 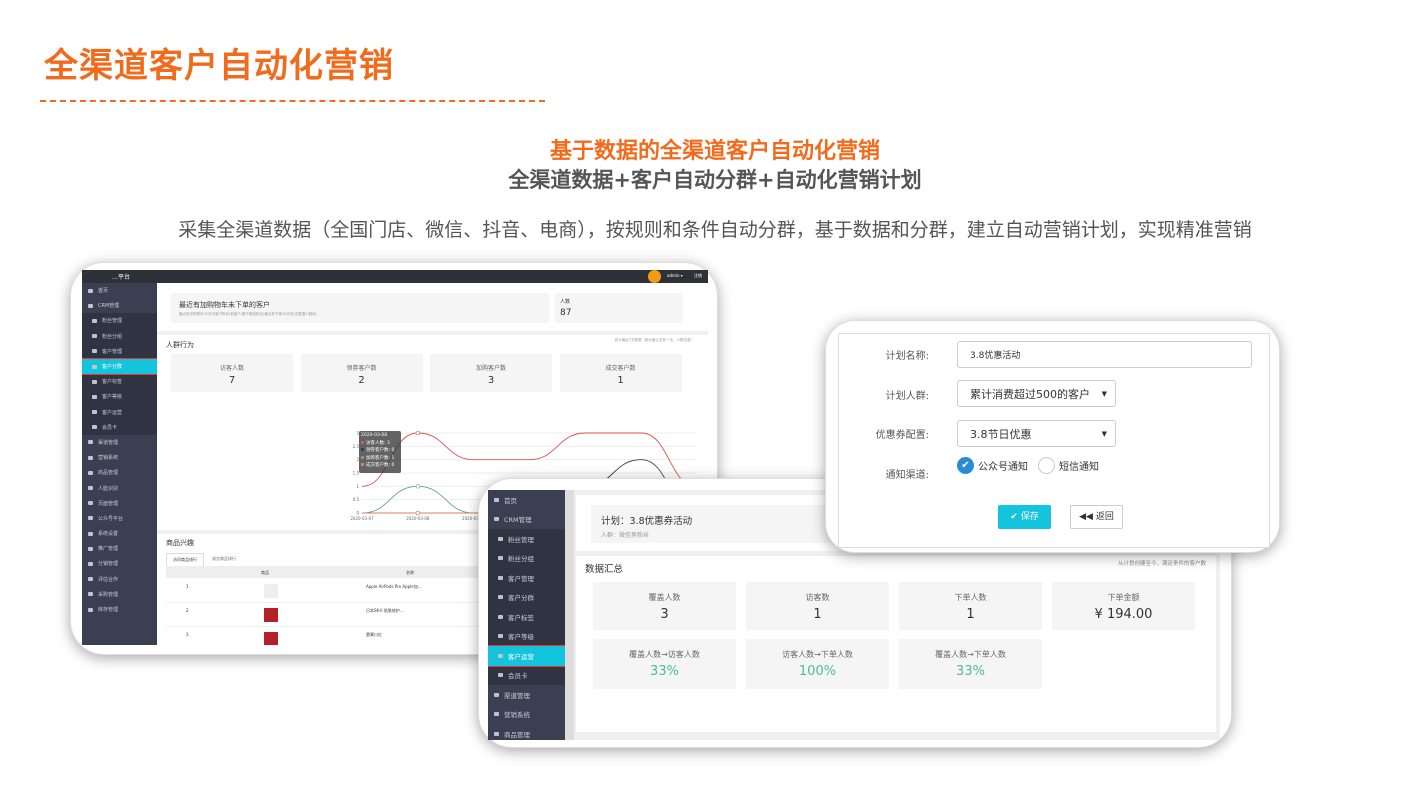 What do you see at coordinates (380, 465) in the screenshot?
I see `tooltip-row: 成交客户数: 0` at bounding box center [380, 465].